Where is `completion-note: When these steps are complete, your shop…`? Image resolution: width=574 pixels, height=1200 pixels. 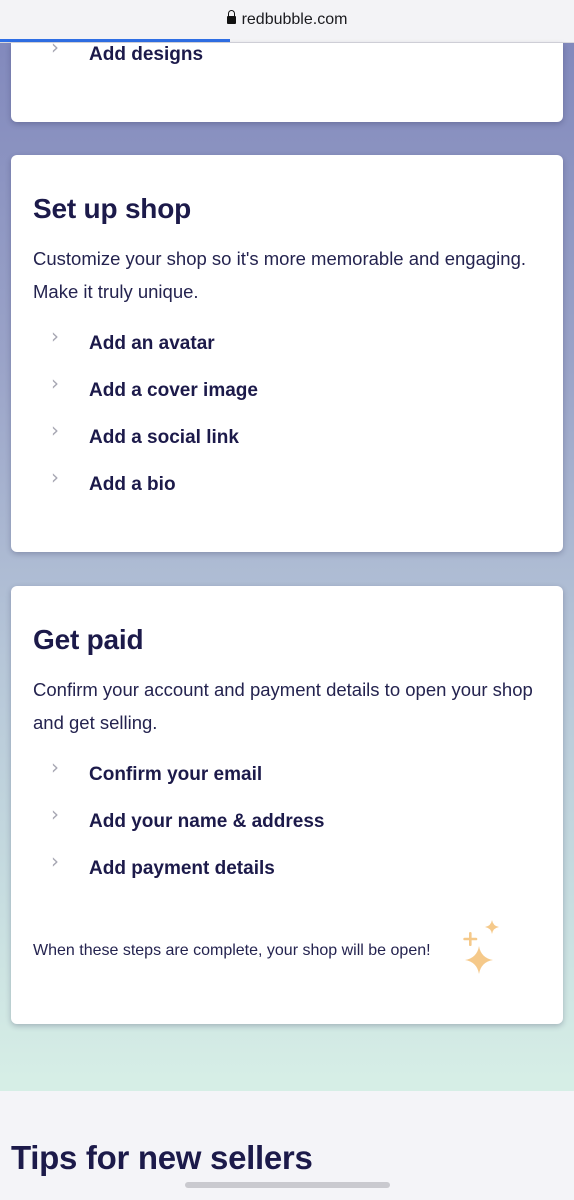
completion-note: When these steps are complete, your shop… is located at coordinates (232, 950).